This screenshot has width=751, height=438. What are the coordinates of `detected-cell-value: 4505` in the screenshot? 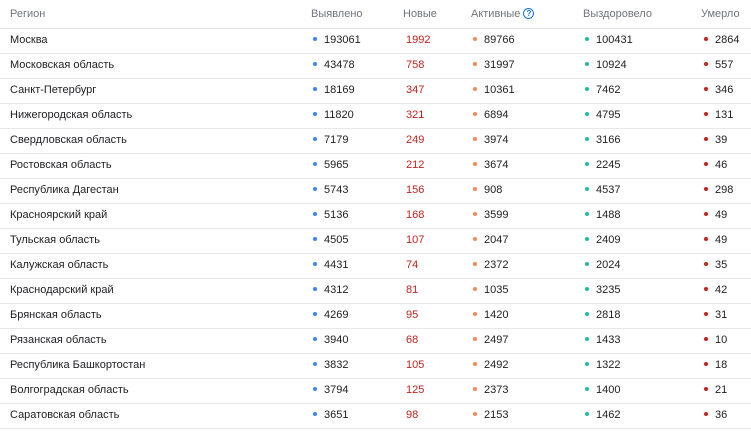 It's located at (336, 240).